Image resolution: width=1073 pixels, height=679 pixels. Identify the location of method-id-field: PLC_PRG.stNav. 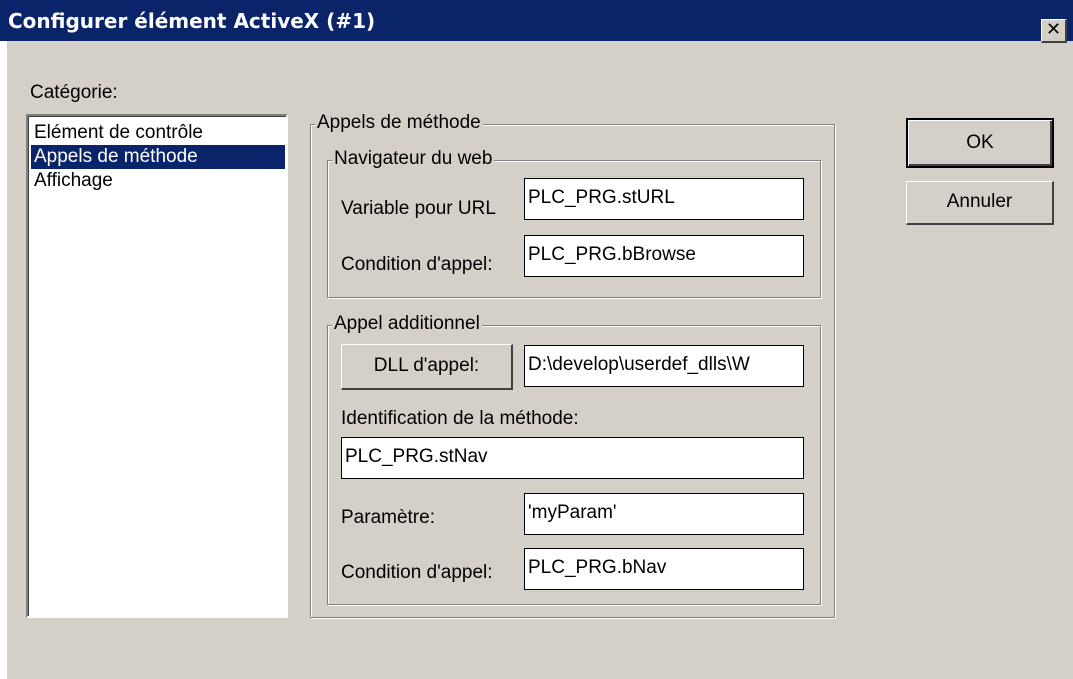
(572, 458).